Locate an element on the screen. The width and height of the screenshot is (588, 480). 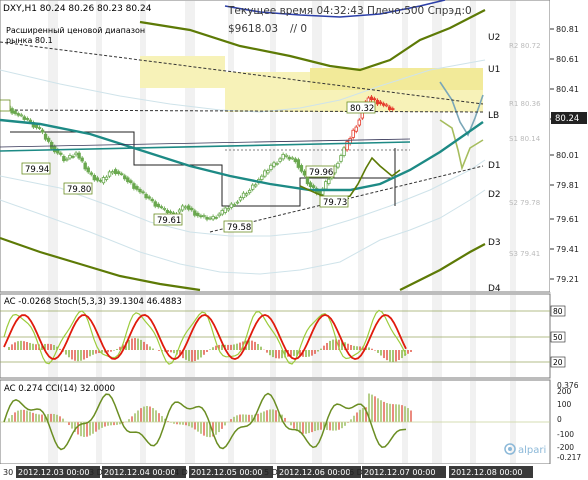
edge-tag-box is located at coordinates (5, 105).